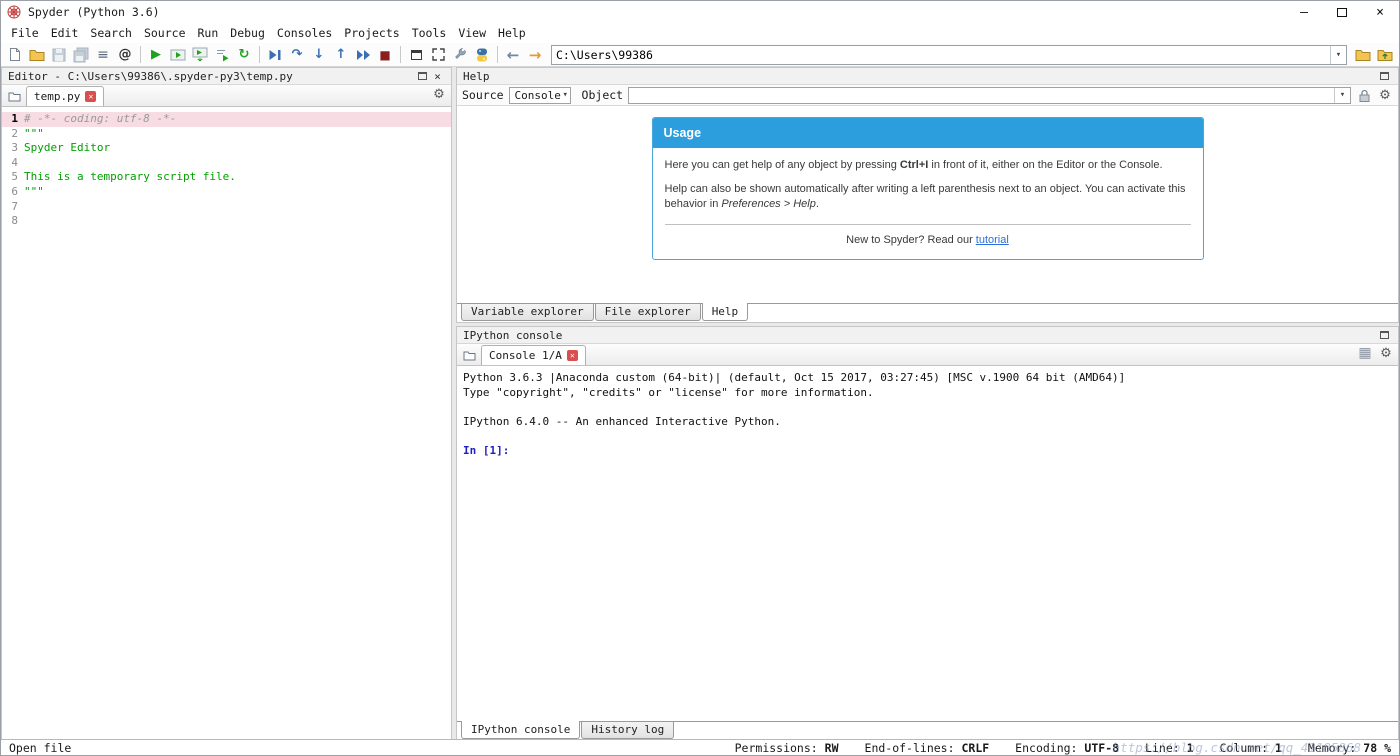 This screenshot has height=756, width=1400. What do you see at coordinates (57, 96) in the screenshot?
I see `tab-label: temp.py` at bounding box center [57, 96].